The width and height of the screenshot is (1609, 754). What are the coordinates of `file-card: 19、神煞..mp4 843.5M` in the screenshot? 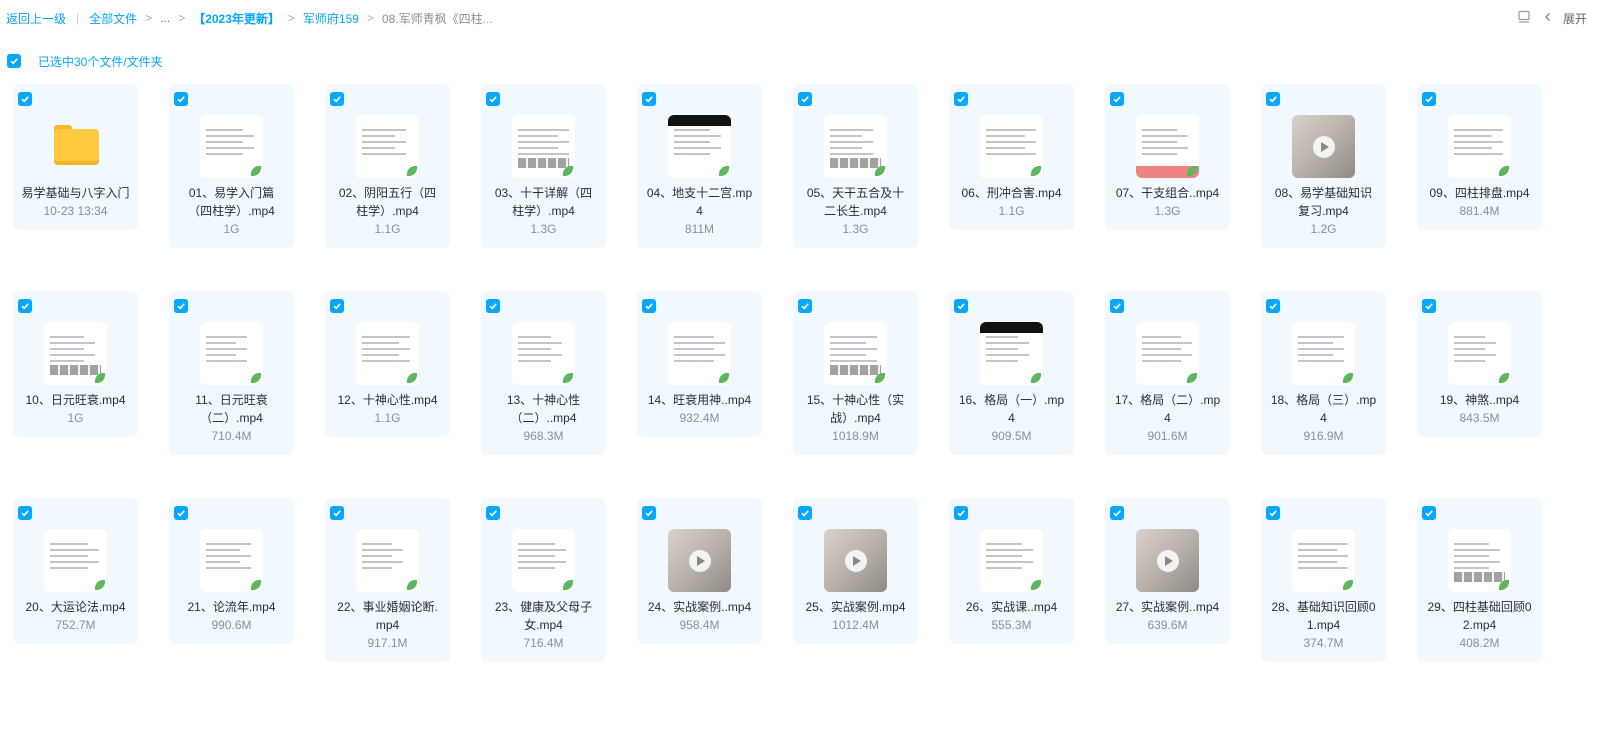 It's located at (1479, 364).